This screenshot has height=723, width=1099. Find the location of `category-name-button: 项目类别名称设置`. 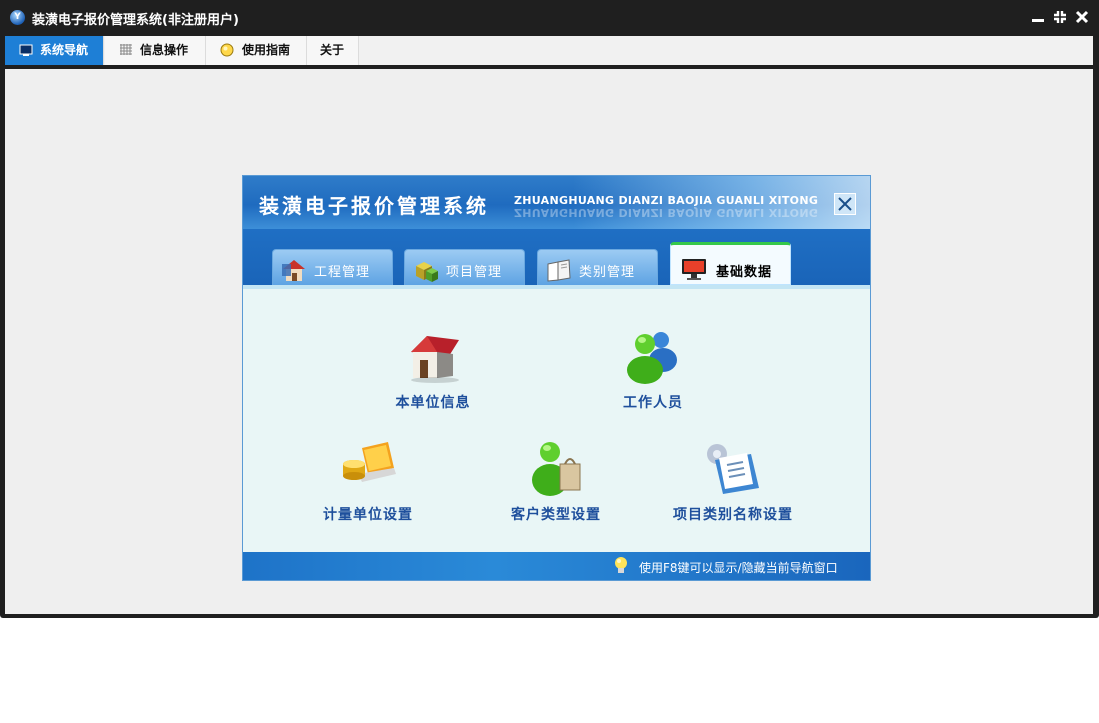

category-name-button: 项目类别名称设置 is located at coordinates (733, 483).